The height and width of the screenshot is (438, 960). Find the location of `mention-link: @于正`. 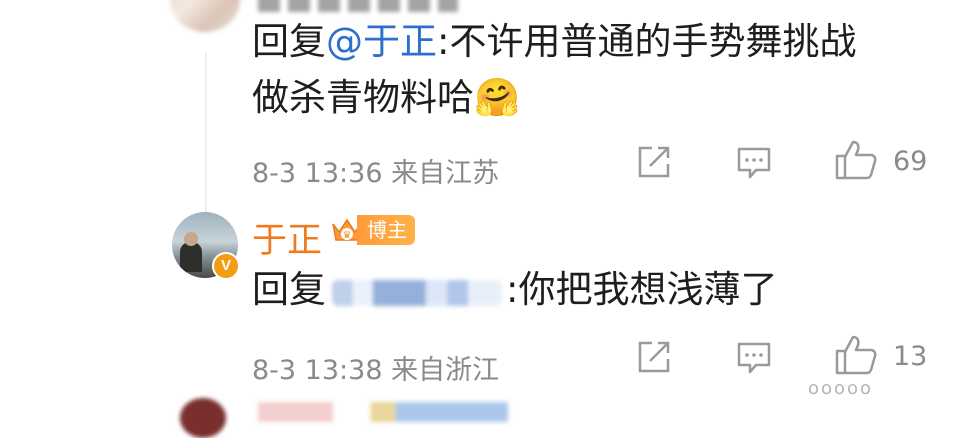

mention-link: @于正 is located at coordinates (381, 41).